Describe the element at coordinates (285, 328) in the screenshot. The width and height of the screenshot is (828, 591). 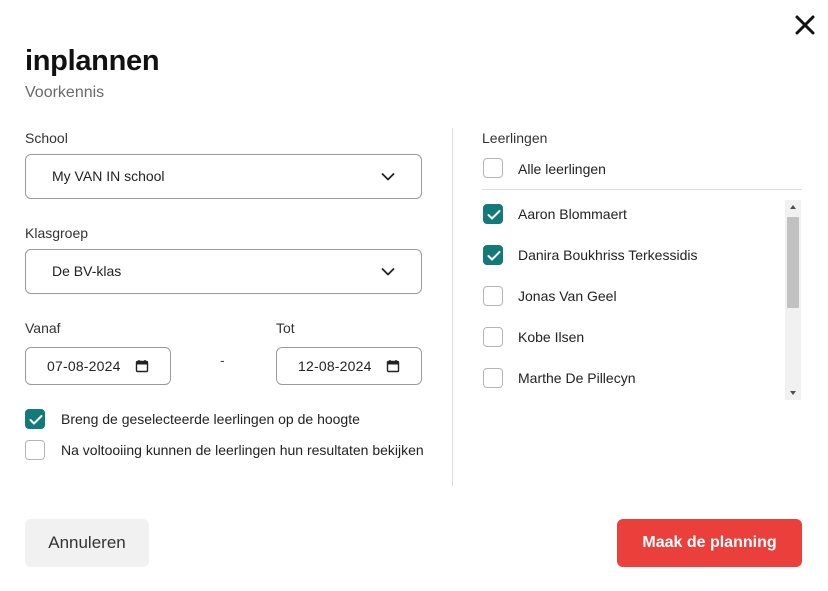
I see `tot-label: Tot` at that location.